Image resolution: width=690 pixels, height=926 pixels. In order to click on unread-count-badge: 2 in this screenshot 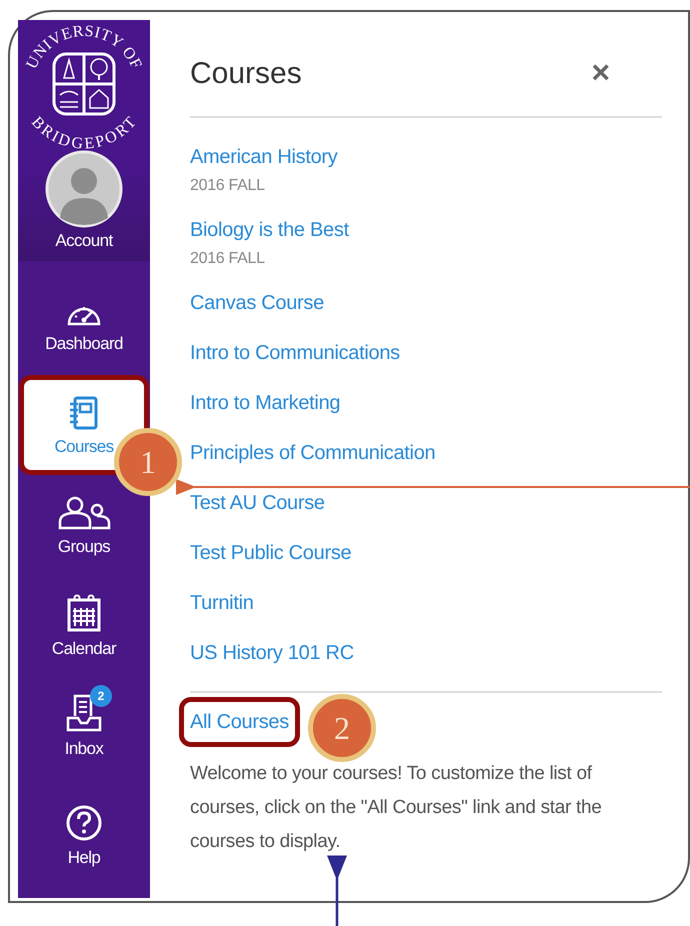, I will do `click(101, 696)`.